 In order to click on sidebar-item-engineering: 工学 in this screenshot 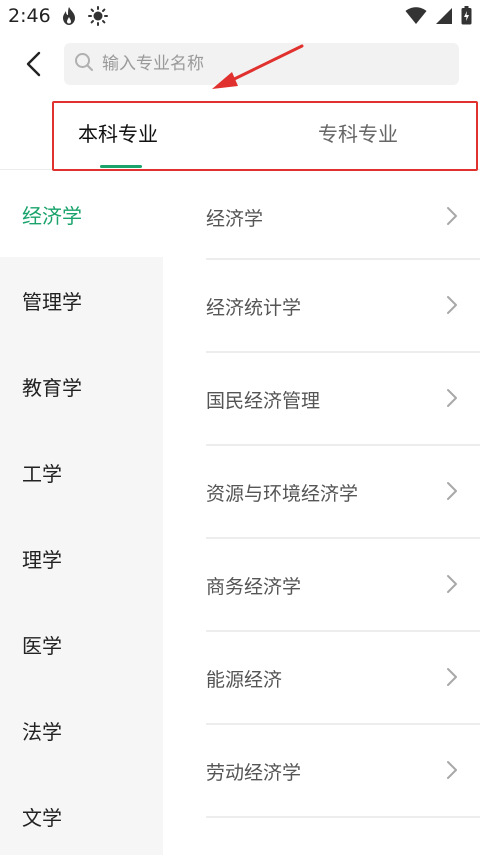, I will do `click(81, 472)`.